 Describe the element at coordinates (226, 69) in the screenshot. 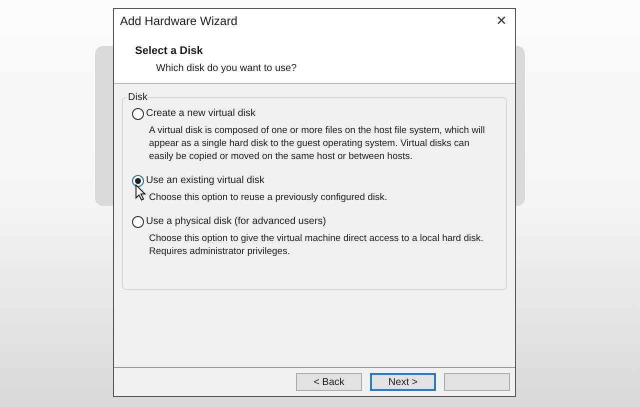

I see `page-subtitle: Which disk do you want to use?` at that location.